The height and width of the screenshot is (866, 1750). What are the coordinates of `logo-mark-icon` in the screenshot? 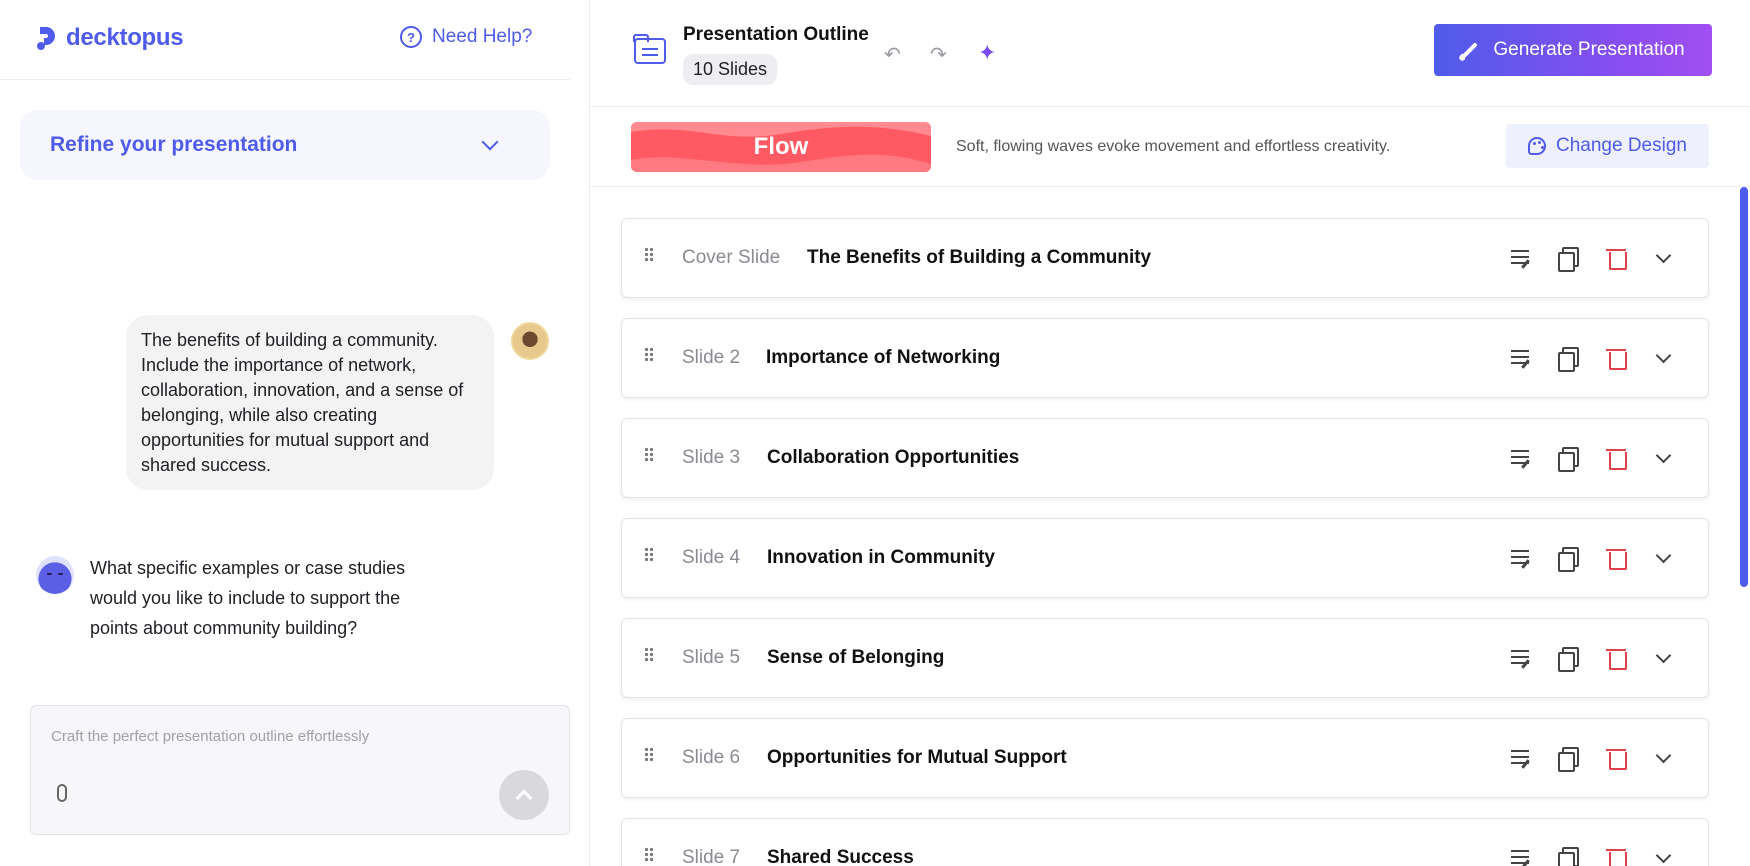 It's located at (46, 38).